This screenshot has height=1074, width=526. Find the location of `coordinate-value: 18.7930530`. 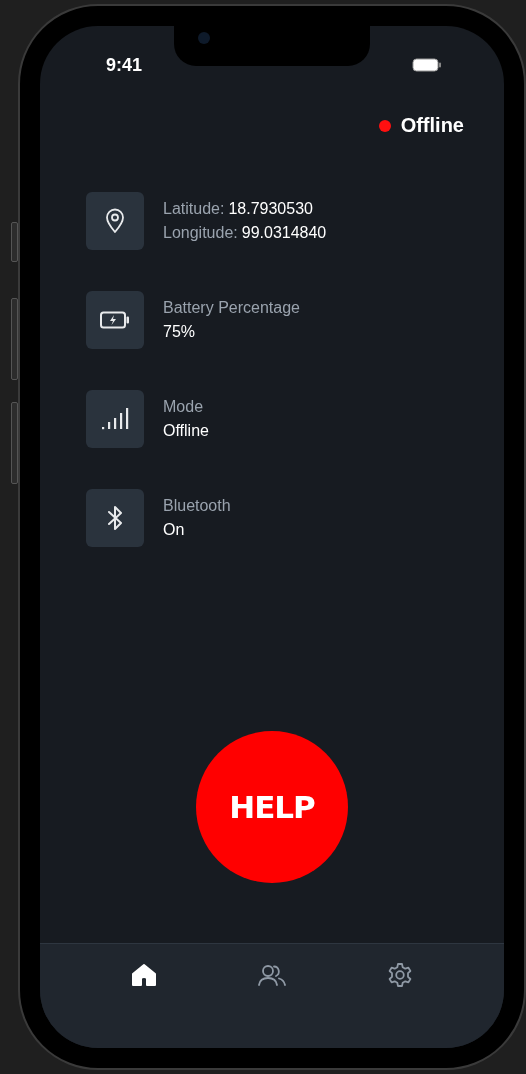

coordinate-value: 18.7930530 is located at coordinates (270, 209).